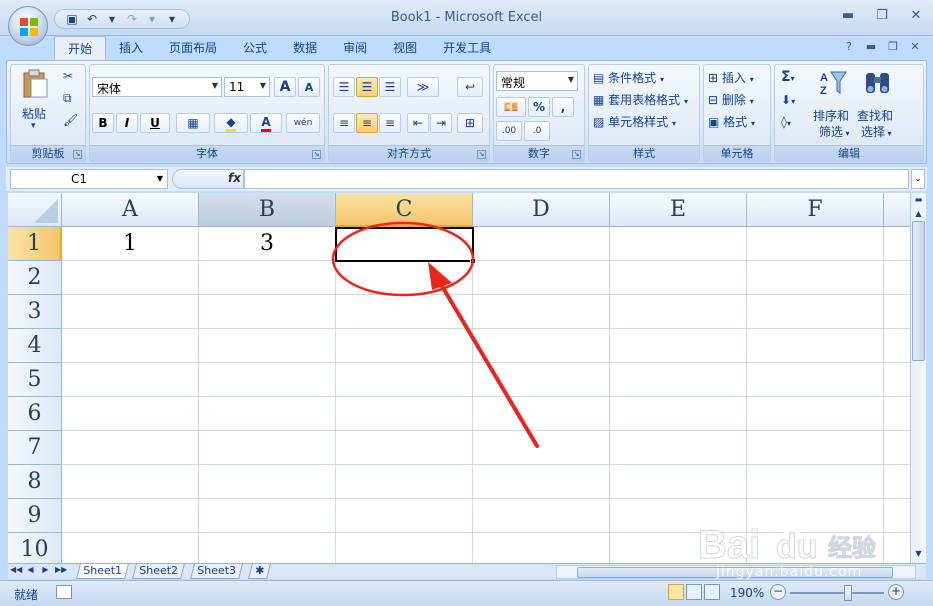 This screenshot has width=933, height=606. What do you see at coordinates (897, 210) in the screenshot?
I see `column-header-g` at bounding box center [897, 210].